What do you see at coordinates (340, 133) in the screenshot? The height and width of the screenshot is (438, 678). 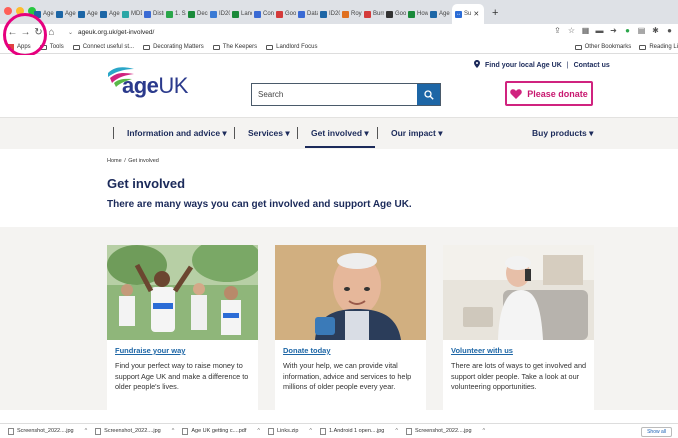 I see `nav-item-get-involved: Get involved ▾` at bounding box center [340, 133].